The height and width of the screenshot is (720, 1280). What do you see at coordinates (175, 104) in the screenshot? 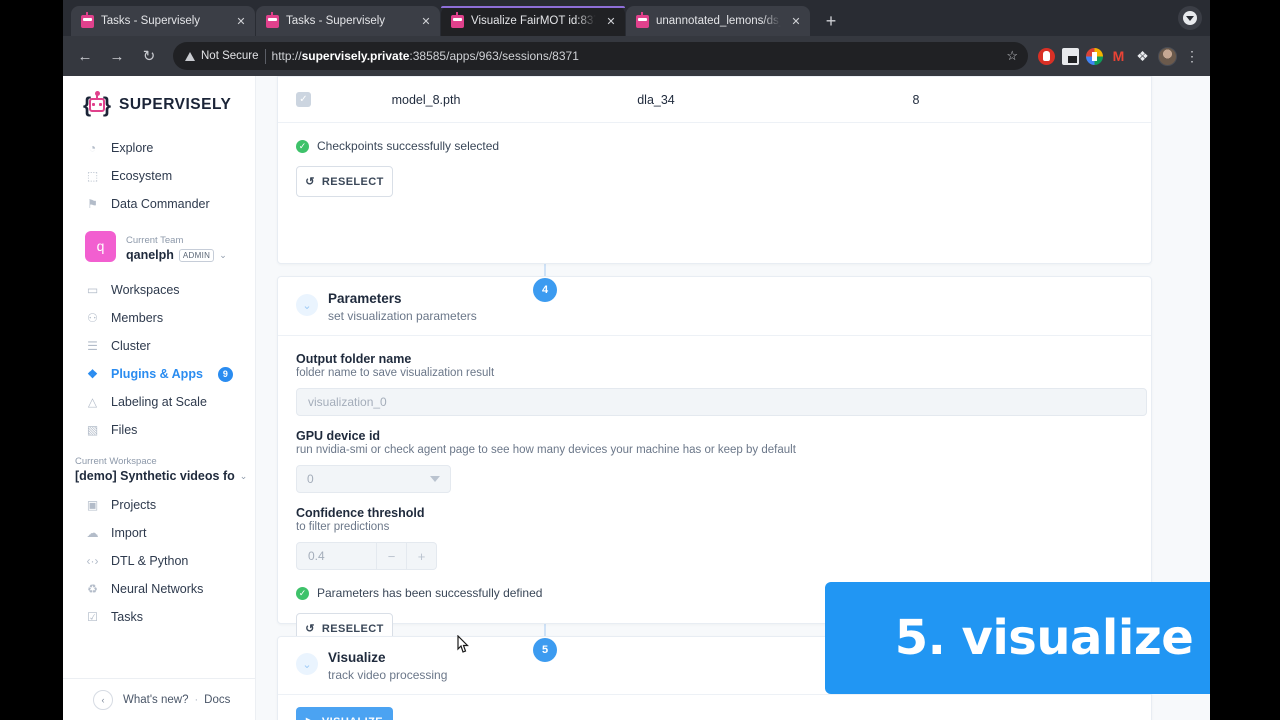
I see `brand-name: SUPERVISELY` at bounding box center [175, 104].